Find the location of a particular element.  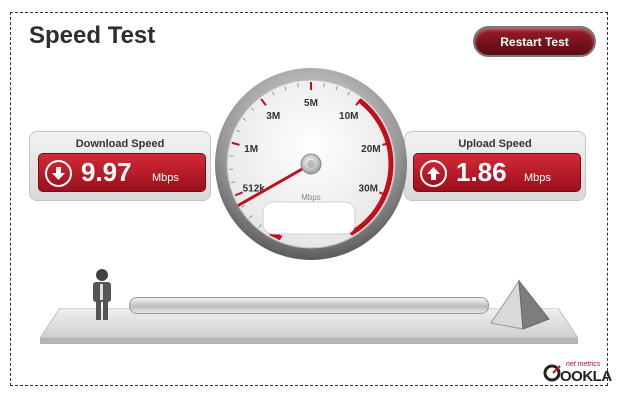

gauge-tick-label: 10M is located at coordinates (348, 116).